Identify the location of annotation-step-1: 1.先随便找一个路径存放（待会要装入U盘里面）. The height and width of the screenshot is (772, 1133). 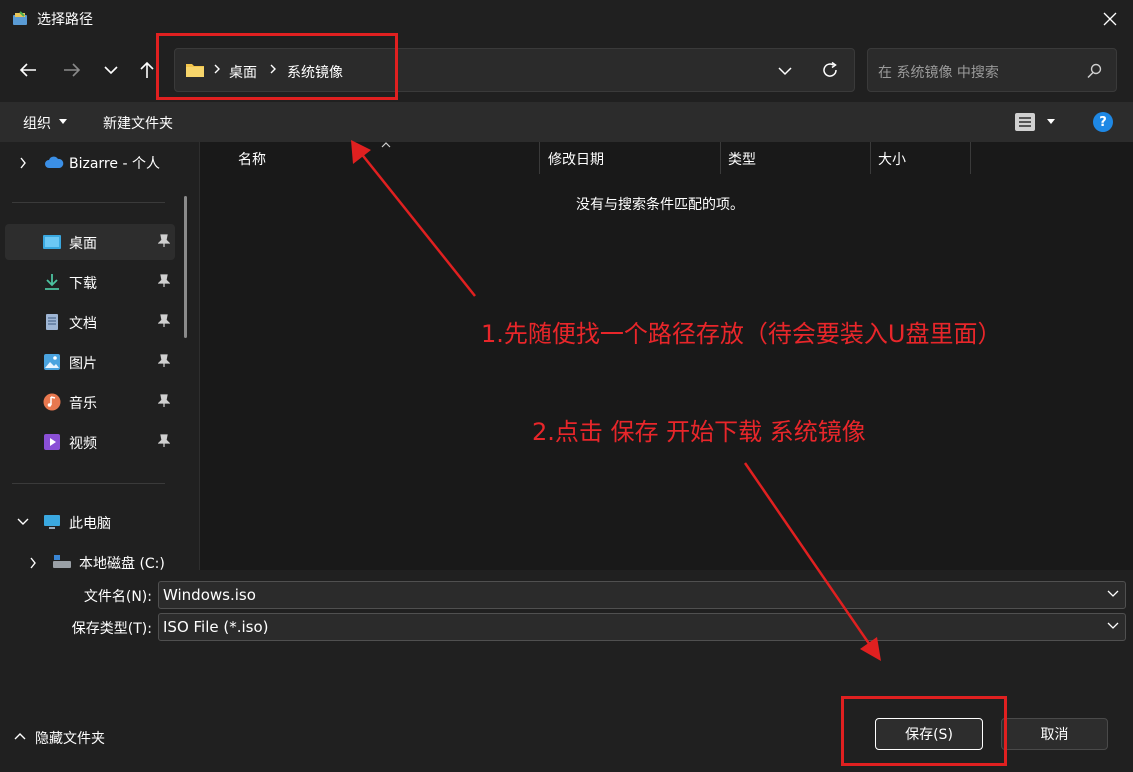
(741, 334).